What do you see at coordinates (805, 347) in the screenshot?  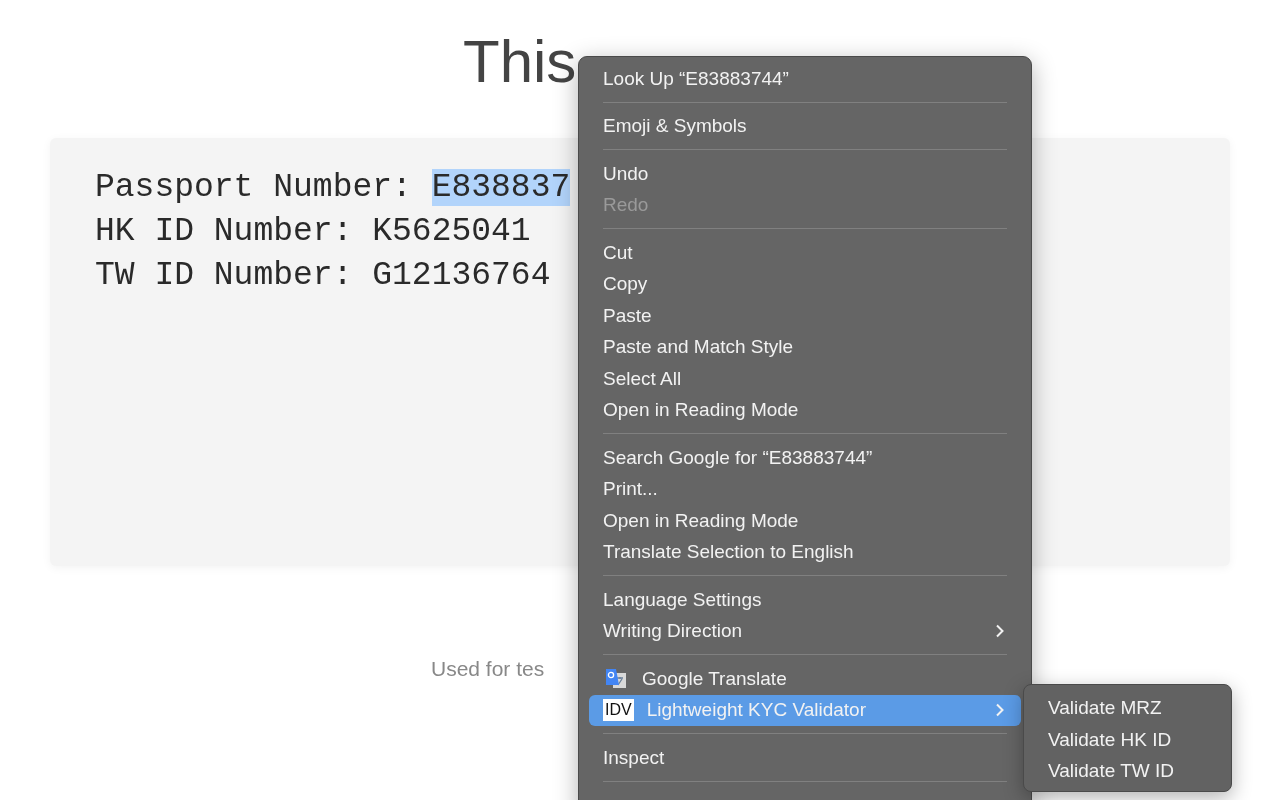 I see `menu-item: Paste and Match Style` at bounding box center [805, 347].